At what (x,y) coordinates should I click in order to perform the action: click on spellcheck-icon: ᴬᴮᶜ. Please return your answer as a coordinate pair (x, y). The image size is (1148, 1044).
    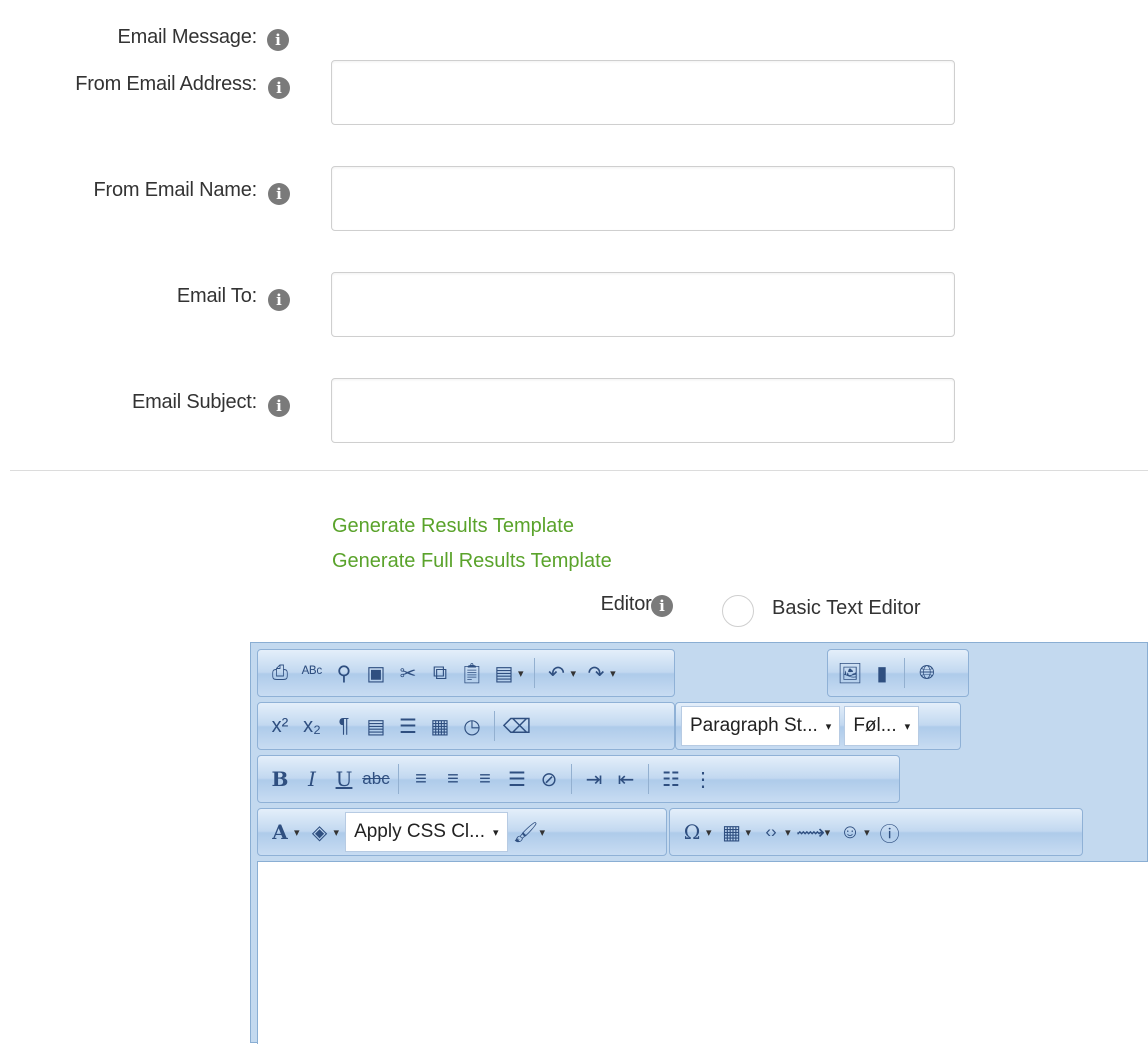
    Looking at the image, I should click on (312, 673).